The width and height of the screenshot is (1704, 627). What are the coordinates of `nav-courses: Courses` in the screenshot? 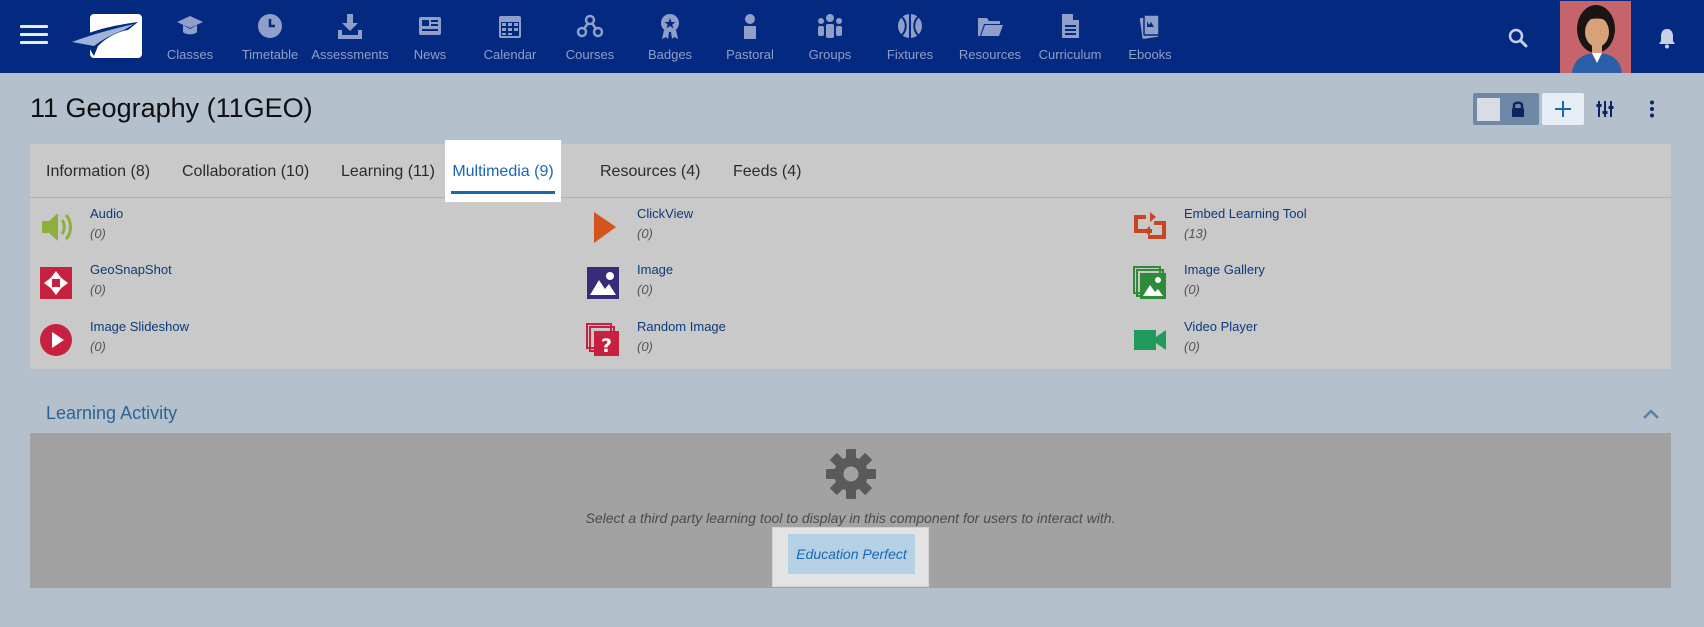 It's located at (590, 36).